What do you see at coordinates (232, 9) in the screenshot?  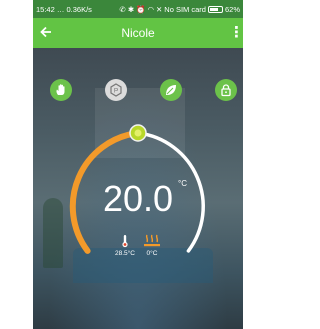 I see `battery-level: 62%` at bounding box center [232, 9].